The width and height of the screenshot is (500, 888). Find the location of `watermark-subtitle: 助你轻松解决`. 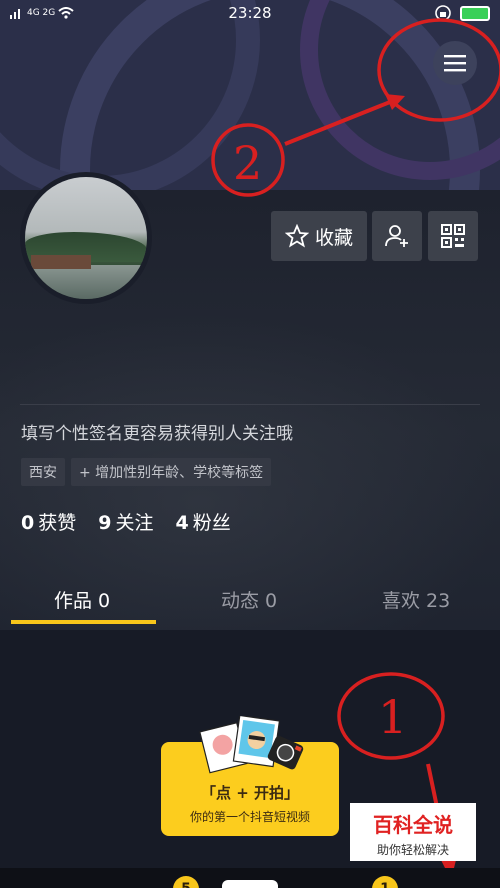

watermark-subtitle: 助你轻松解决 is located at coordinates (412, 850).